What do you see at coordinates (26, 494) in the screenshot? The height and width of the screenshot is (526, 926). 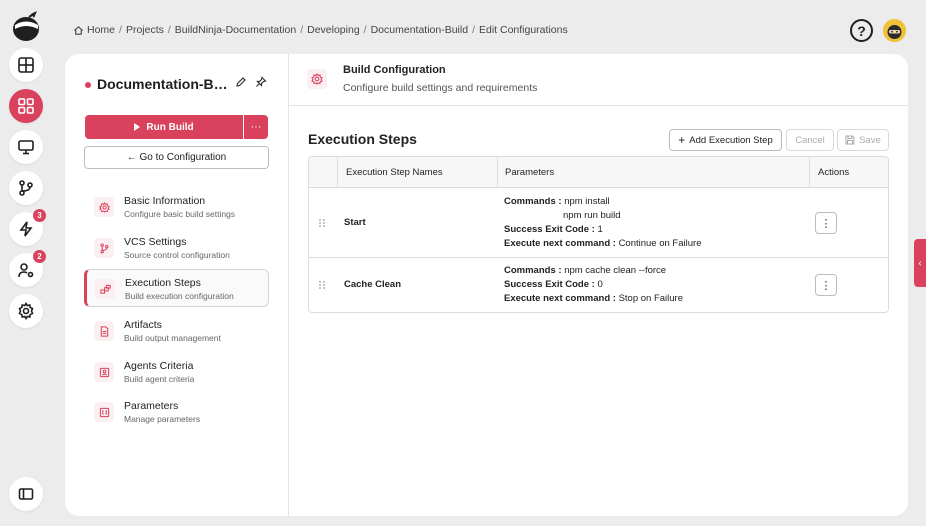 I see `rail-collapse-button` at bounding box center [26, 494].